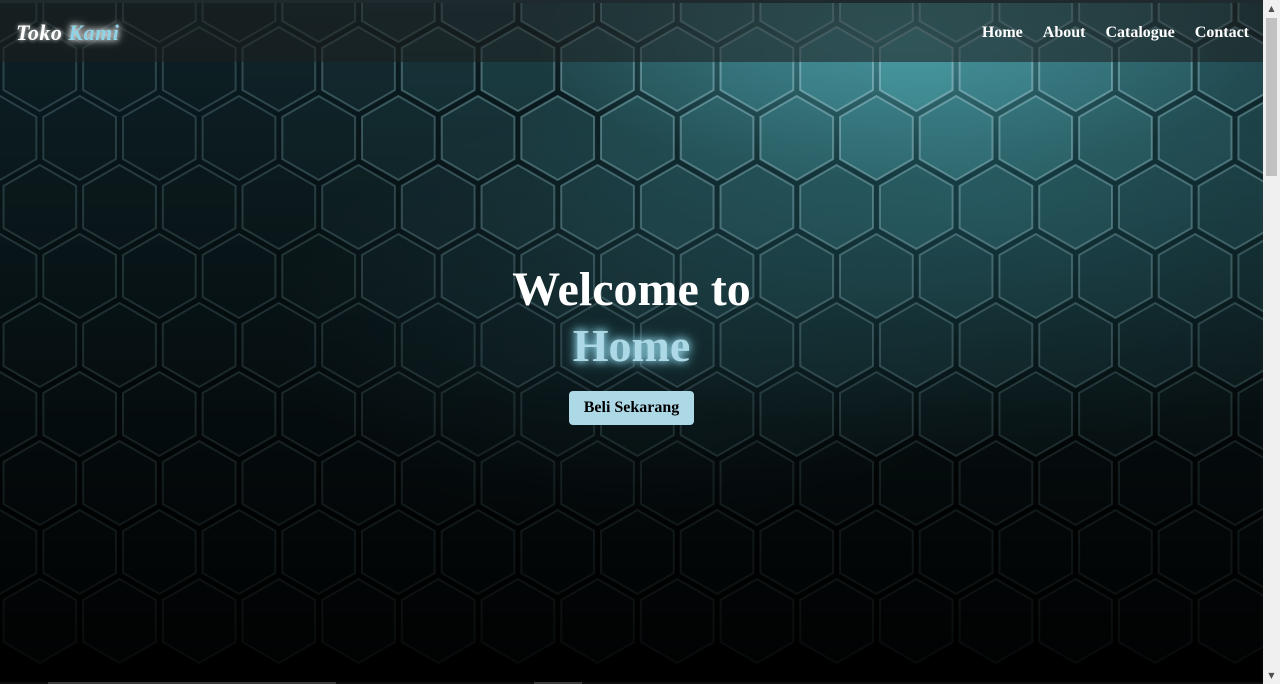 This screenshot has width=1280, height=684. What do you see at coordinates (1271, 675) in the screenshot?
I see `scroll-down-arrow-icon: ▼` at bounding box center [1271, 675].